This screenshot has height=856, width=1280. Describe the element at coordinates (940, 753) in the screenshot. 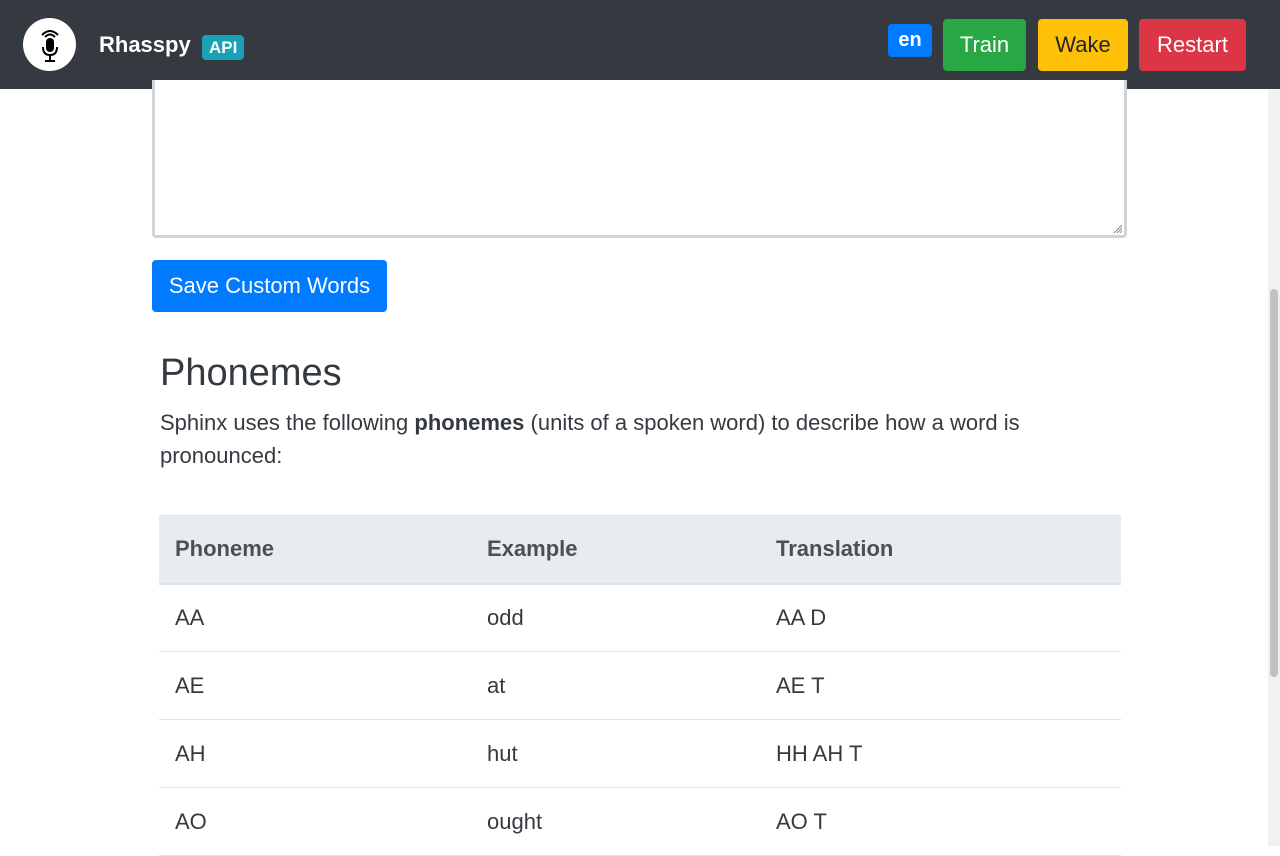

I see `translation-cell: HH AH T` at that location.